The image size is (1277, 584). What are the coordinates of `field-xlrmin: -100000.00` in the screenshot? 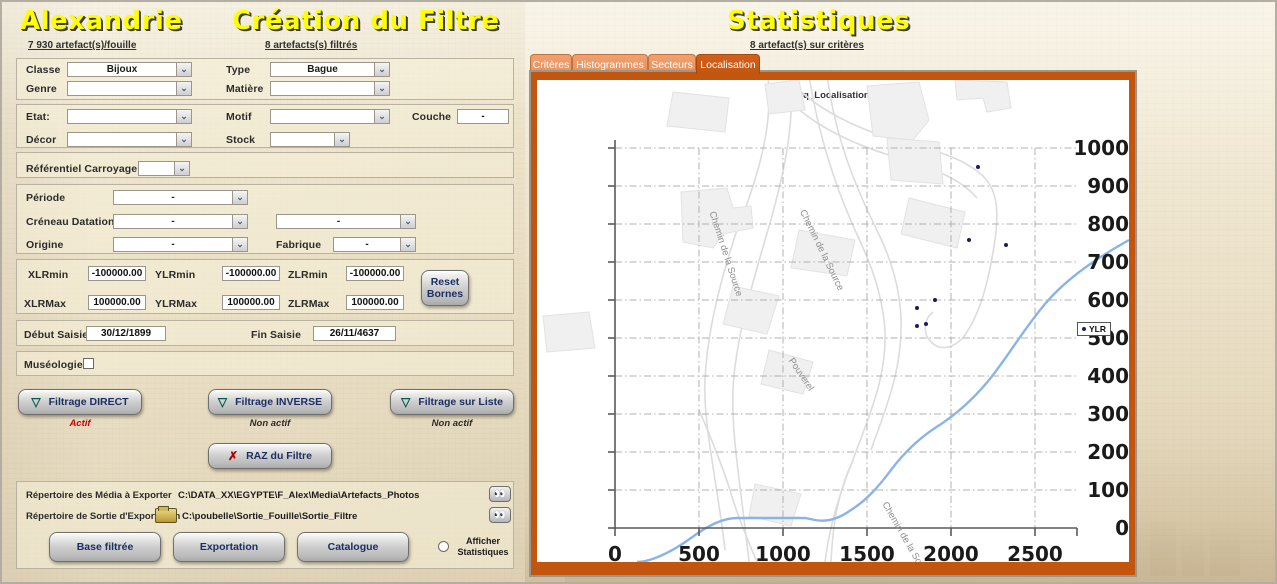 It's located at (117, 273).